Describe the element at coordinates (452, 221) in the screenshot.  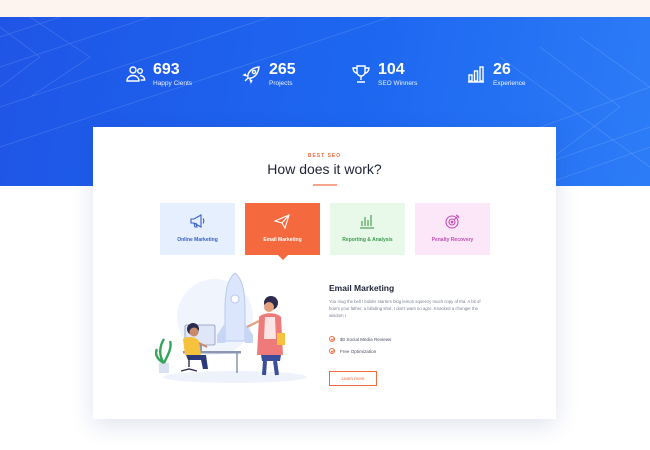
I see `target-icon` at that location.